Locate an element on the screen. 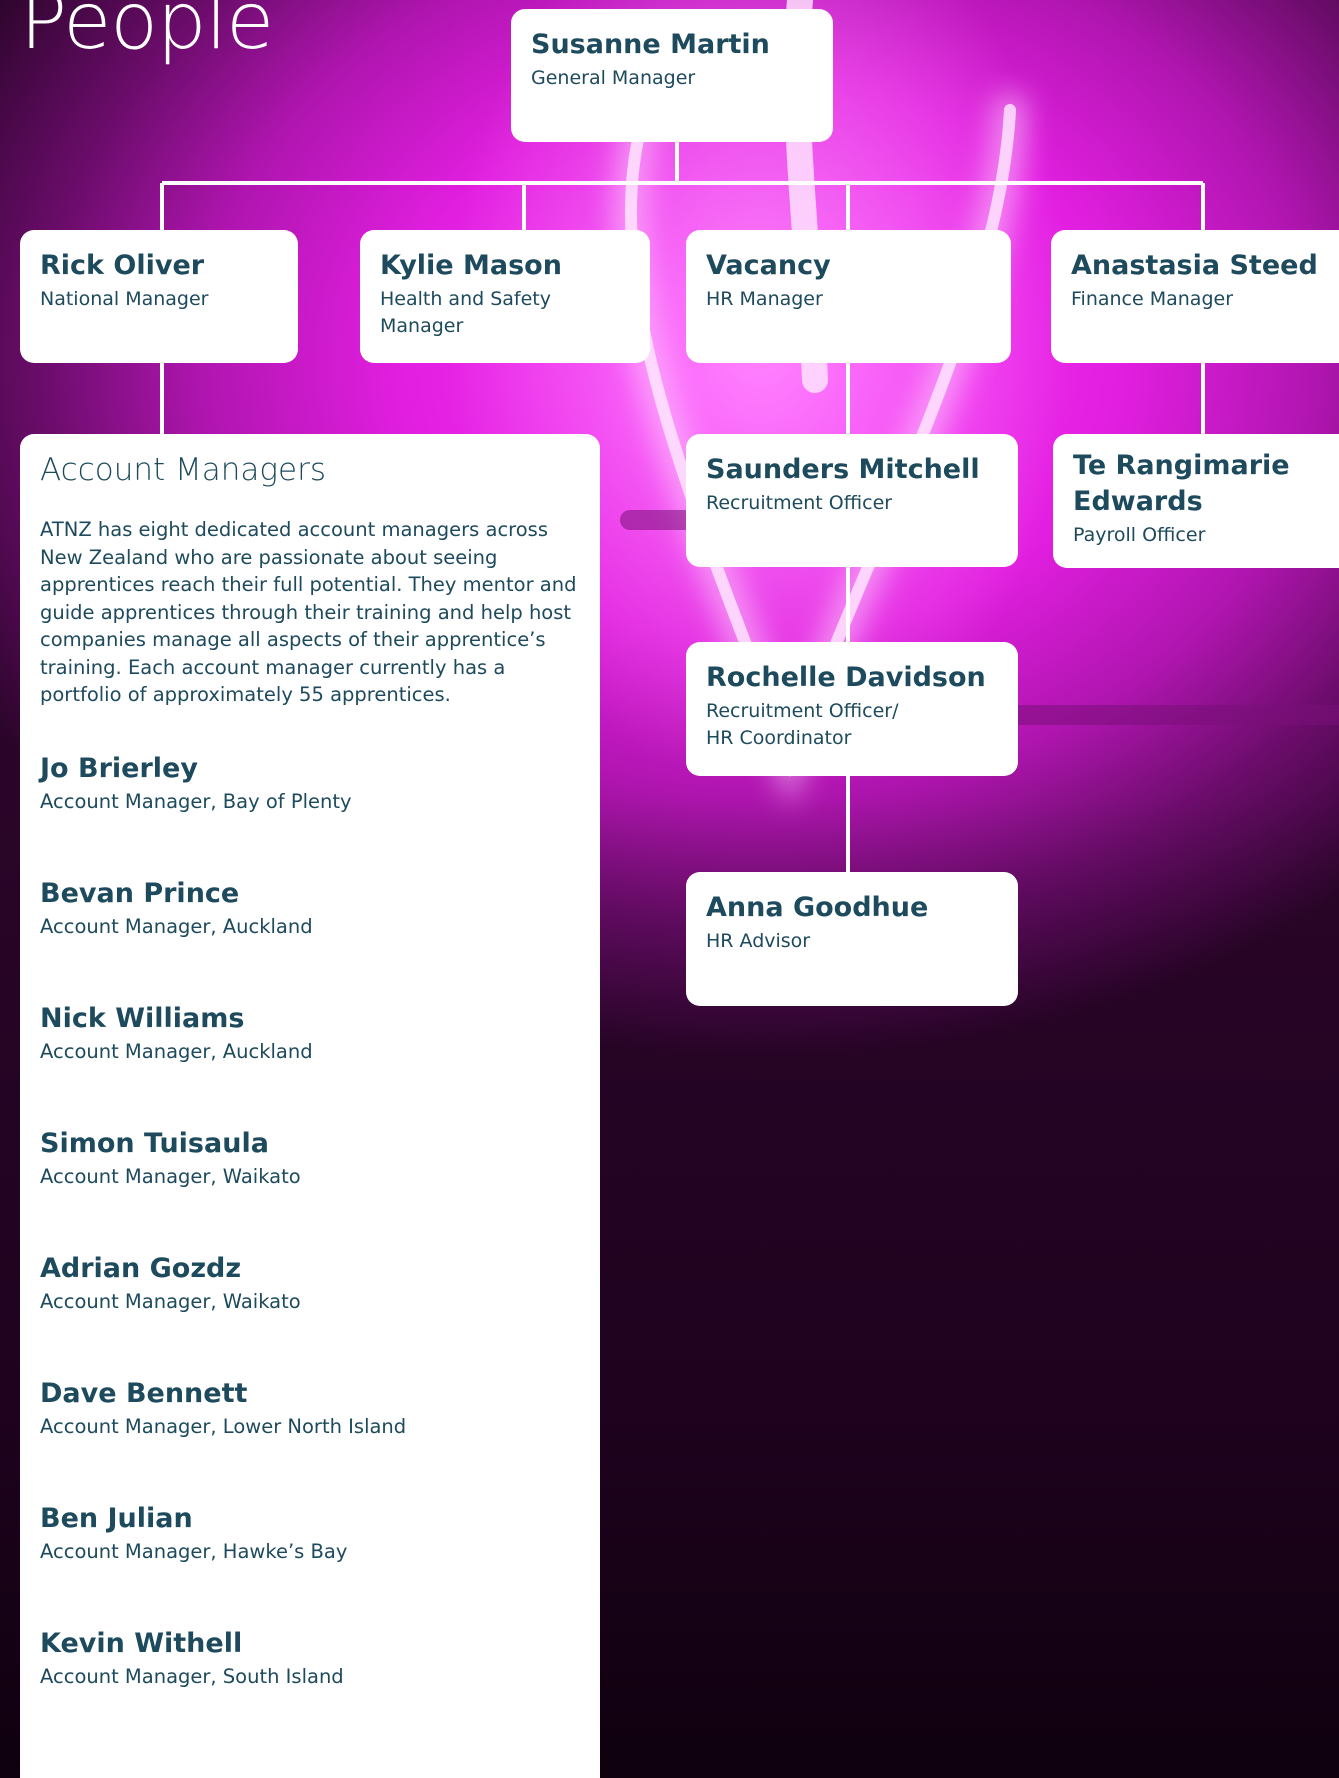 This screenshot has width=1339, height=1778. person-role: National Manager is located at coordinates (124, 299).